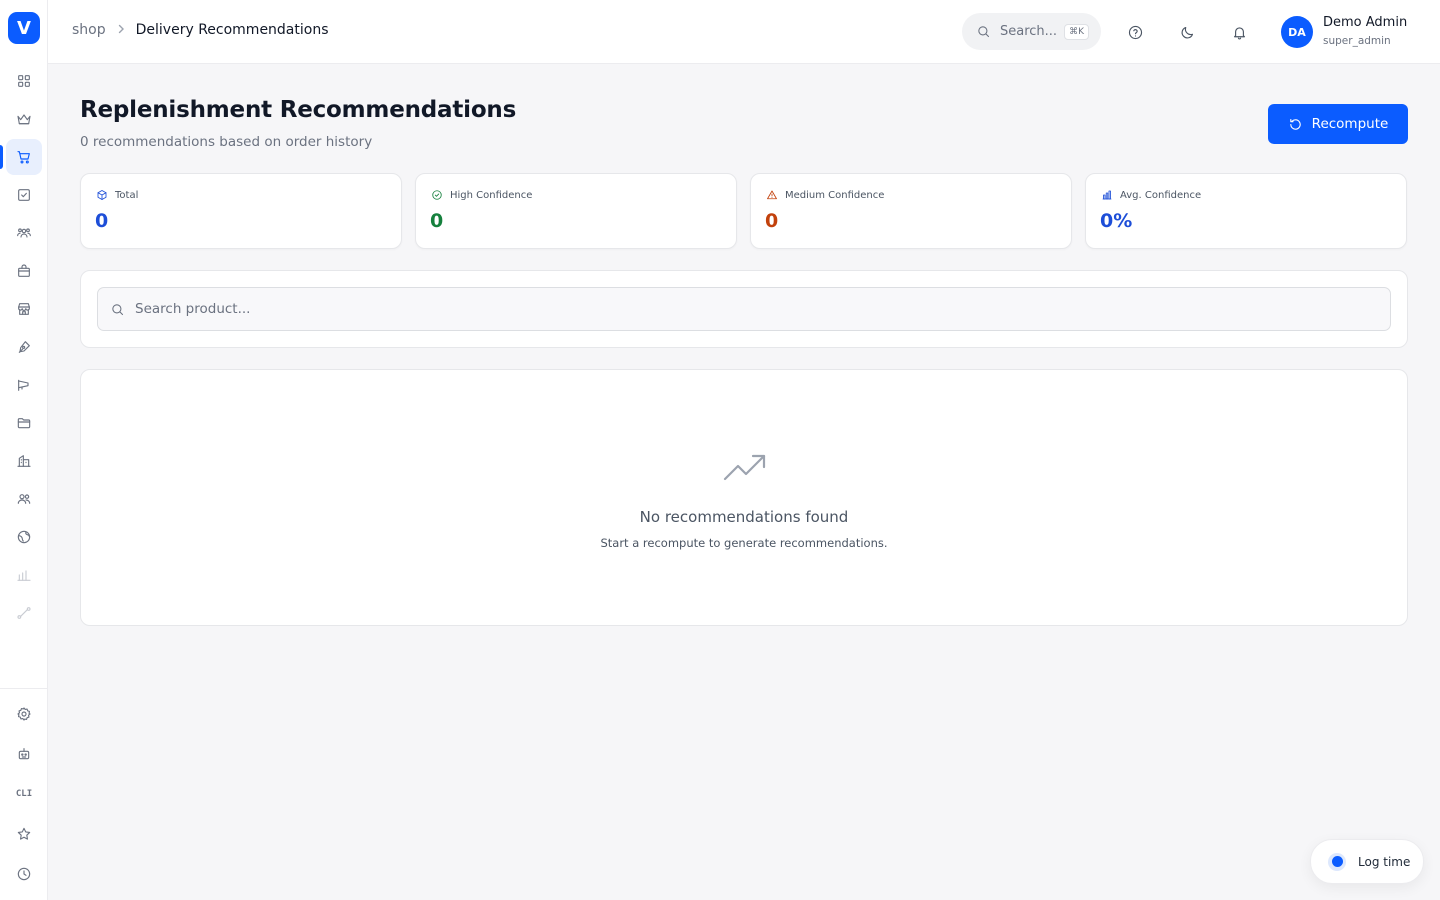 Image resolution: width=1440 pixels, height=900 pixels. I want to click on stat-label-total: Total, so click(117, 195).